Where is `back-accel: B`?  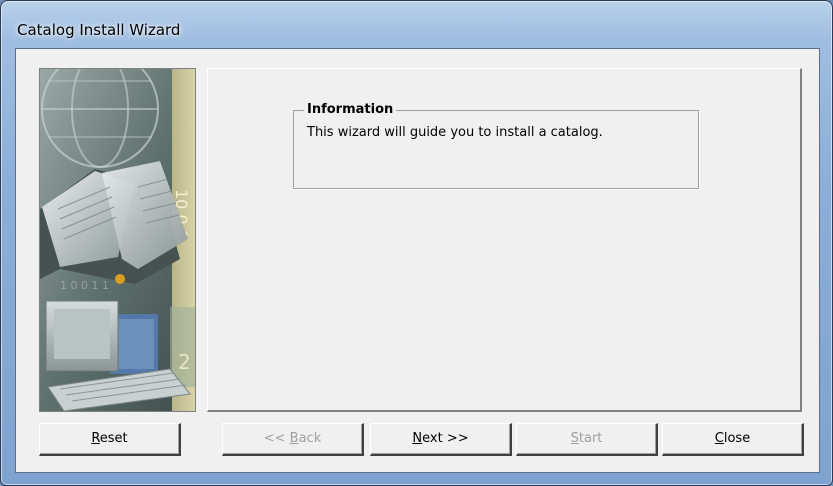
back-accel: B is located at coordinates (294, 438).